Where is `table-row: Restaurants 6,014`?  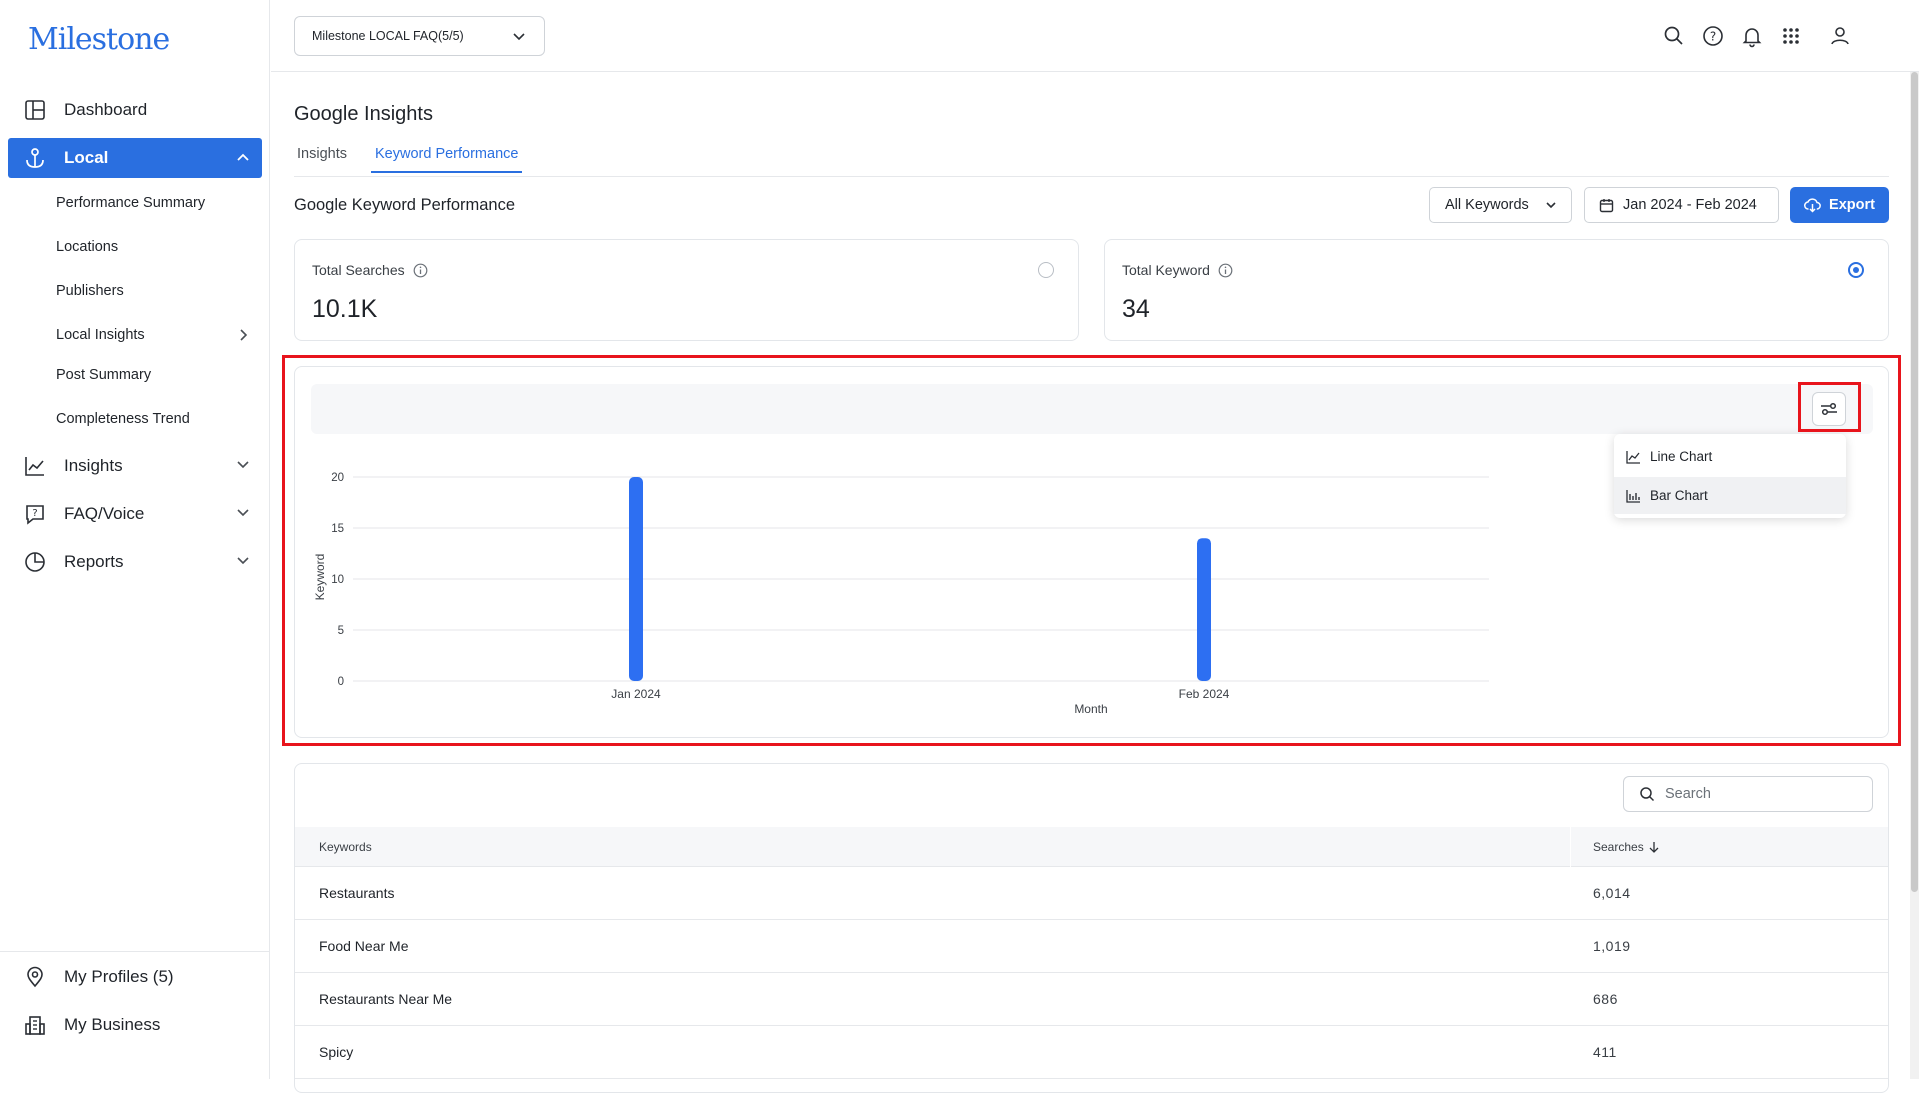
table-row: Restaurants 6,014 is located at coordinates (1091, 893).